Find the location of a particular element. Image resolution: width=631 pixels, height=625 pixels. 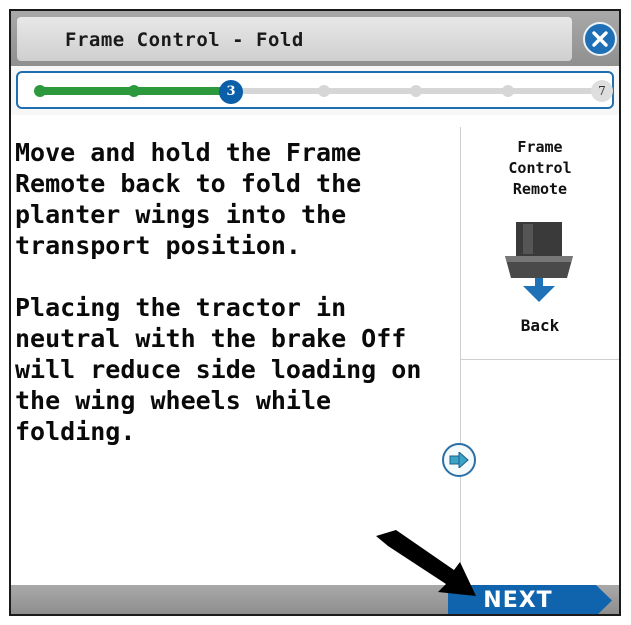

step-current: 3 is located at coordinates (231, 92).